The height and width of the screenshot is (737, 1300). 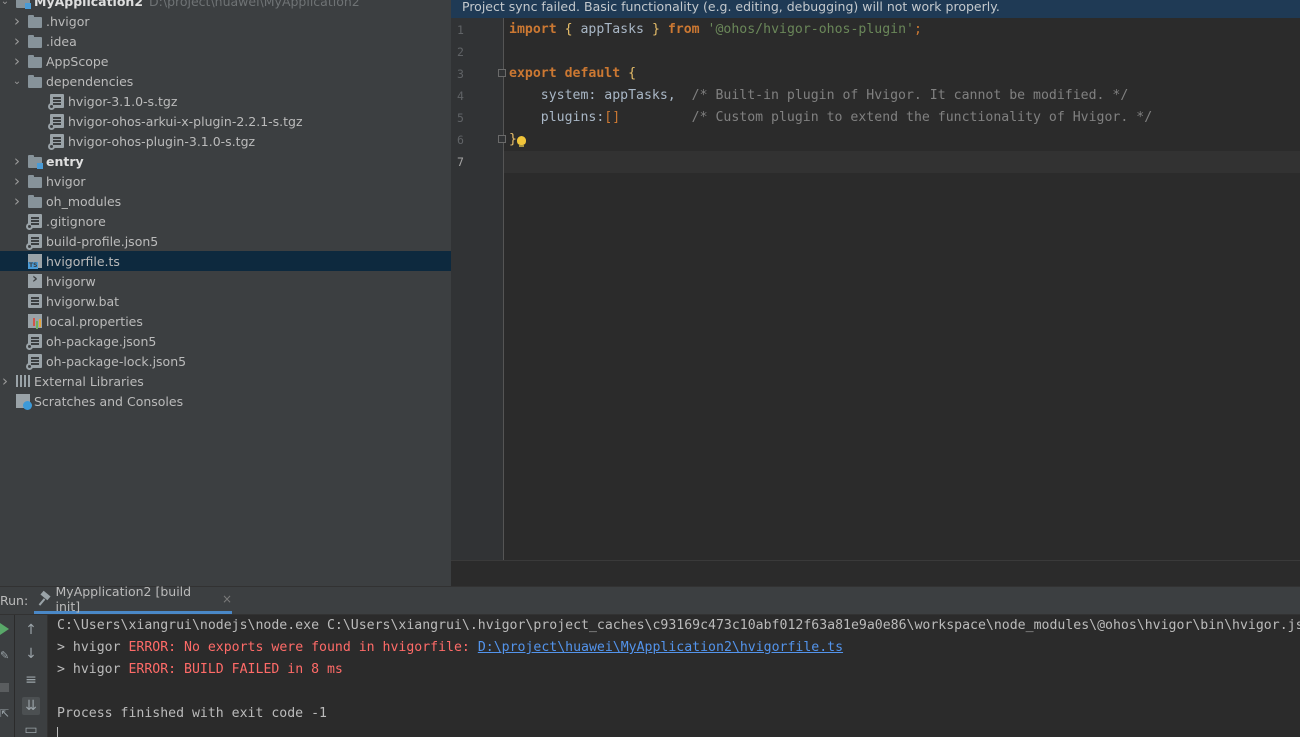 What do you see at coordinates (225, 61) in the screenshot?
I see `tree-item: › AppScope` at bounding box center [225, 61].